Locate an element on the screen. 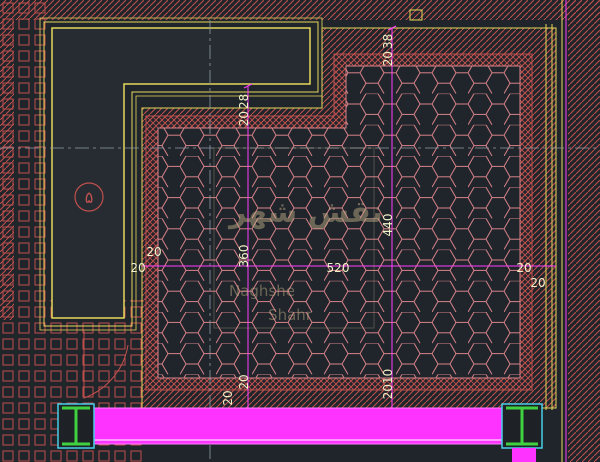 The height and width of the screenshot is (462, 600). beam-stub-right is located at coordinates (524, 455).